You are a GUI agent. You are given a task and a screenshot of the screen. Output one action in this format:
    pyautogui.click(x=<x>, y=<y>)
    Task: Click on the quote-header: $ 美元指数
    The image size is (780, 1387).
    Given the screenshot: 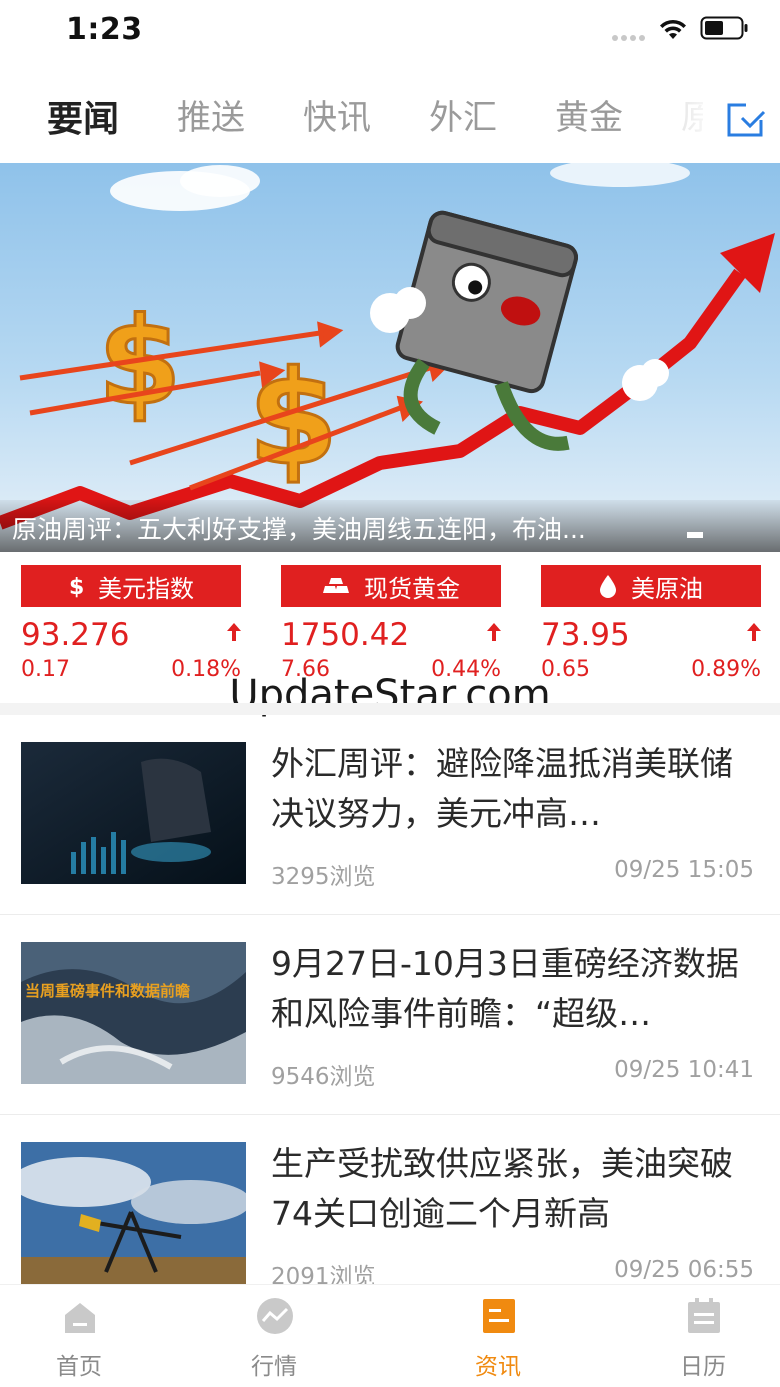 What is the action you would take?
    pyautogui.click(x=131, y=586)
    